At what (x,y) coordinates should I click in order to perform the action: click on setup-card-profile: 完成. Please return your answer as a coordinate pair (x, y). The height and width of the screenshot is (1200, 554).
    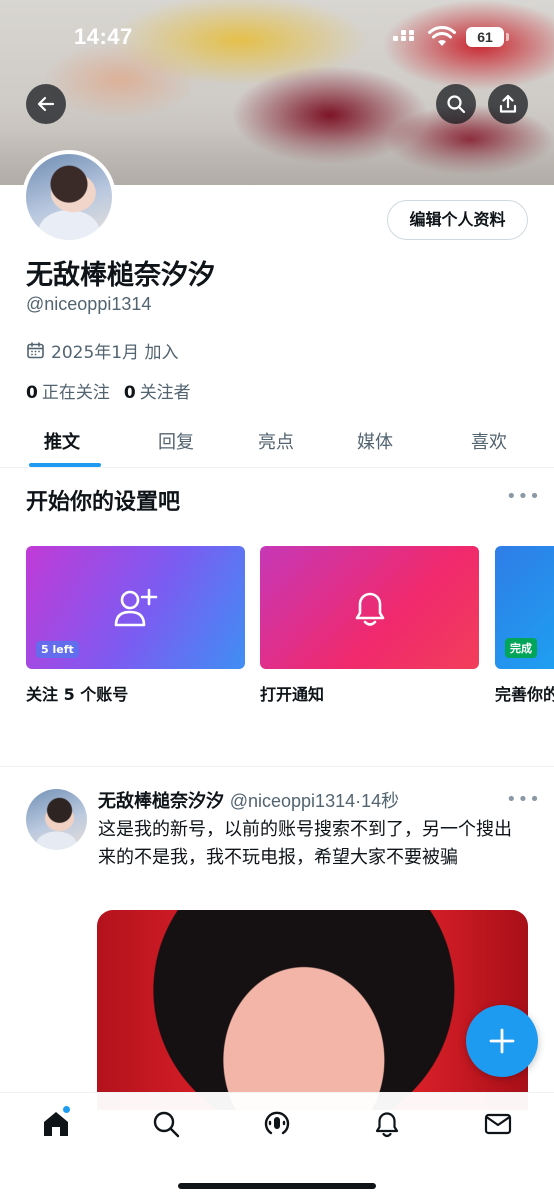
    Looking at the image, I should click on (524, 607).